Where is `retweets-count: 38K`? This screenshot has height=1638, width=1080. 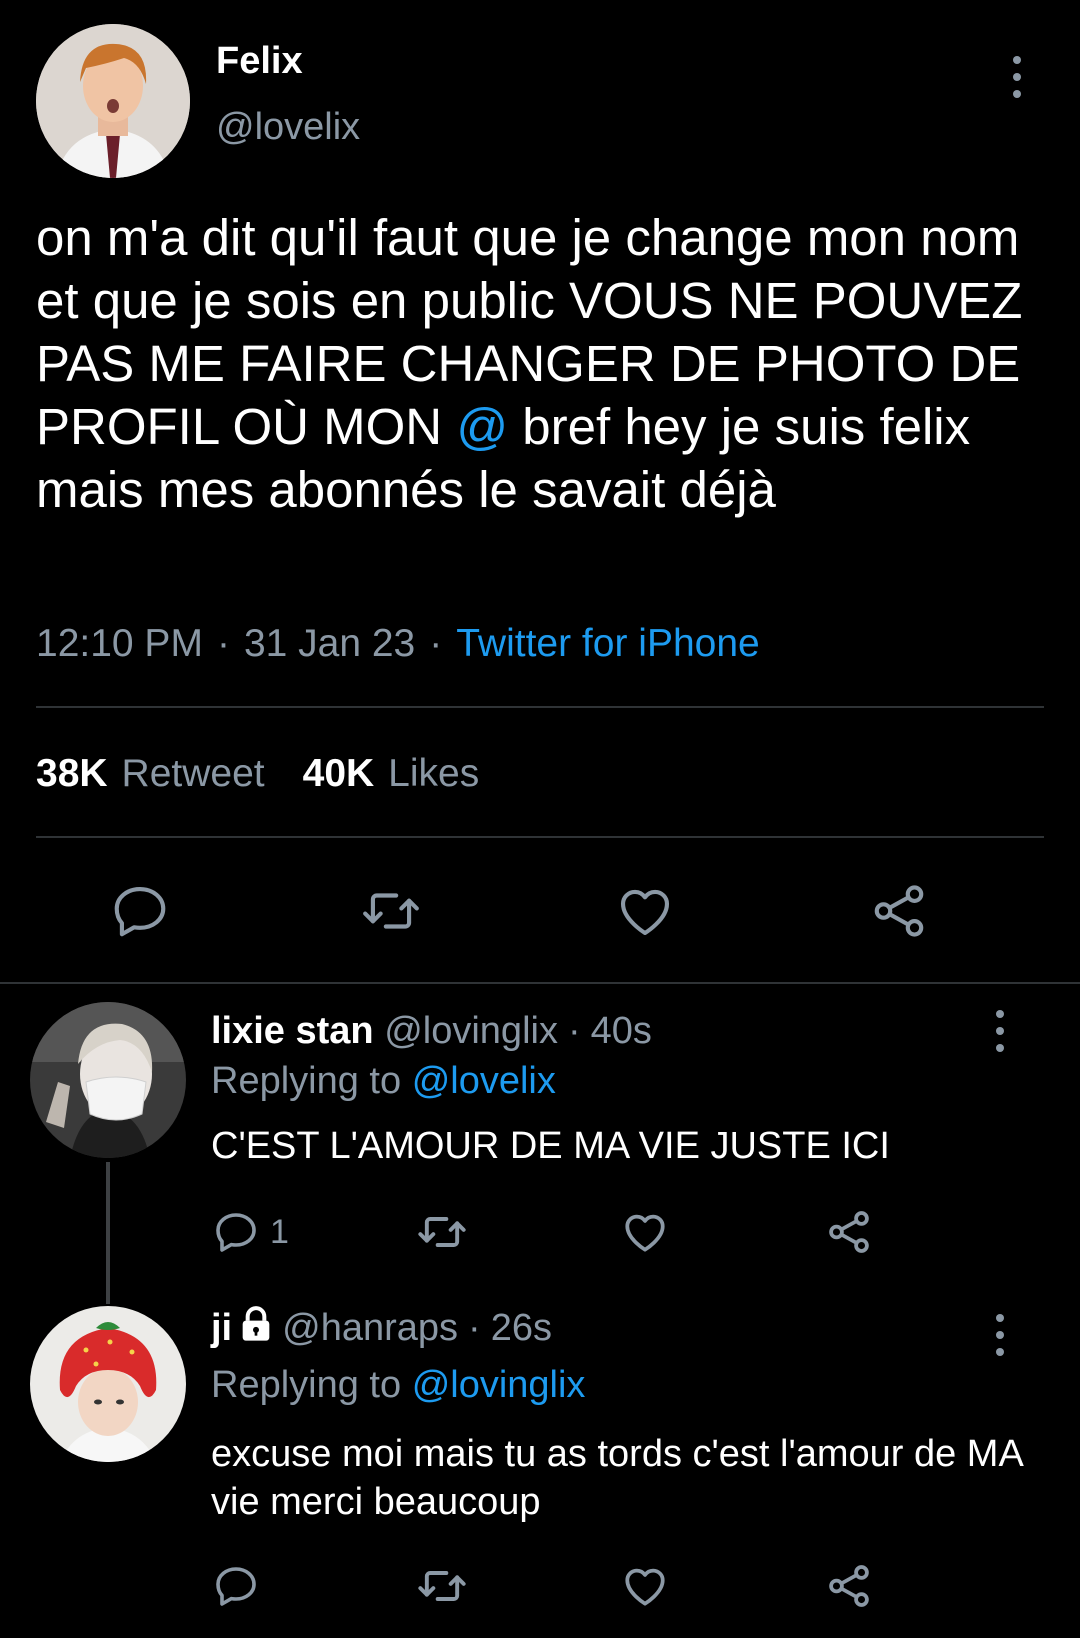 retweets-count: 38K is located at coordinates (72, 773).